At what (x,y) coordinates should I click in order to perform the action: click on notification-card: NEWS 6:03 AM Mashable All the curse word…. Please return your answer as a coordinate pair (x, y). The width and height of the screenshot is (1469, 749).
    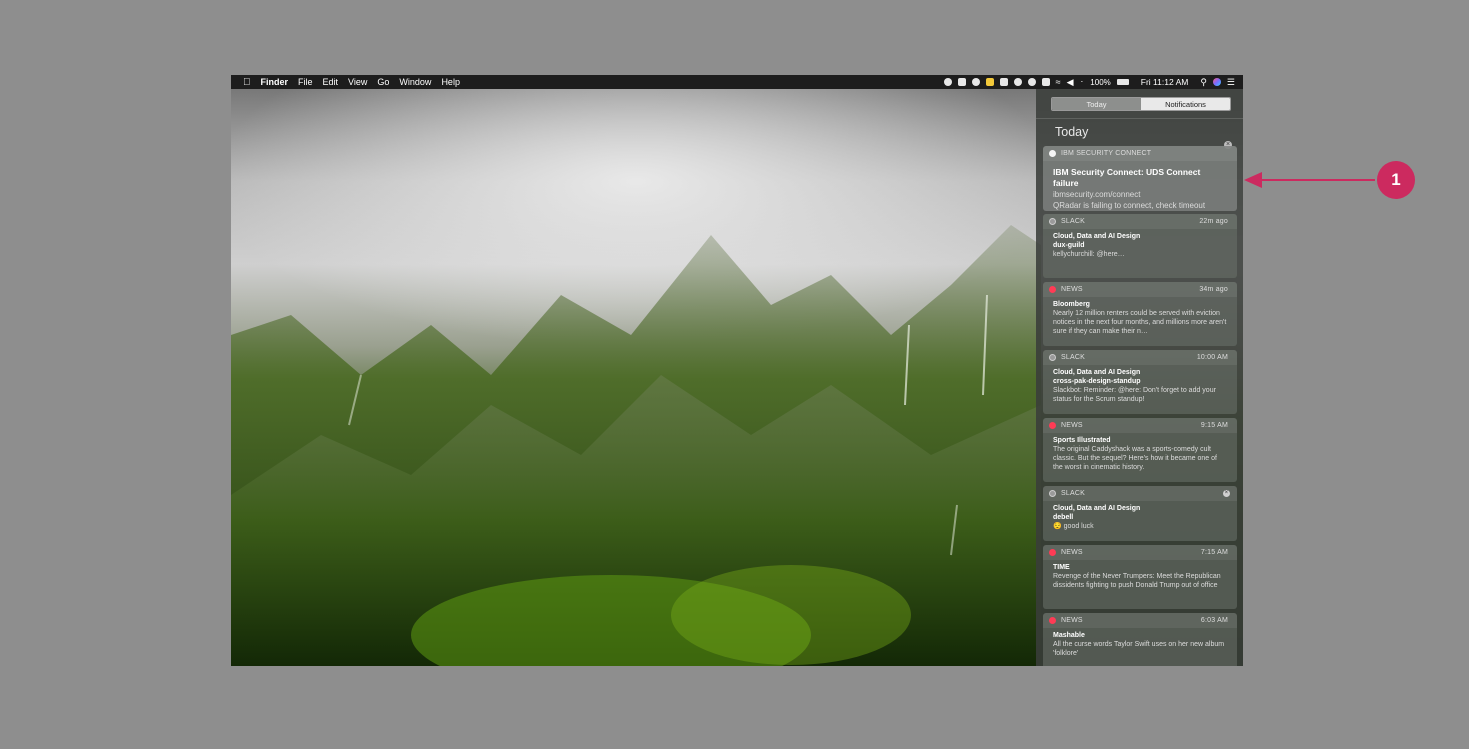
    Looking at the image, I should click on (1140, 639).